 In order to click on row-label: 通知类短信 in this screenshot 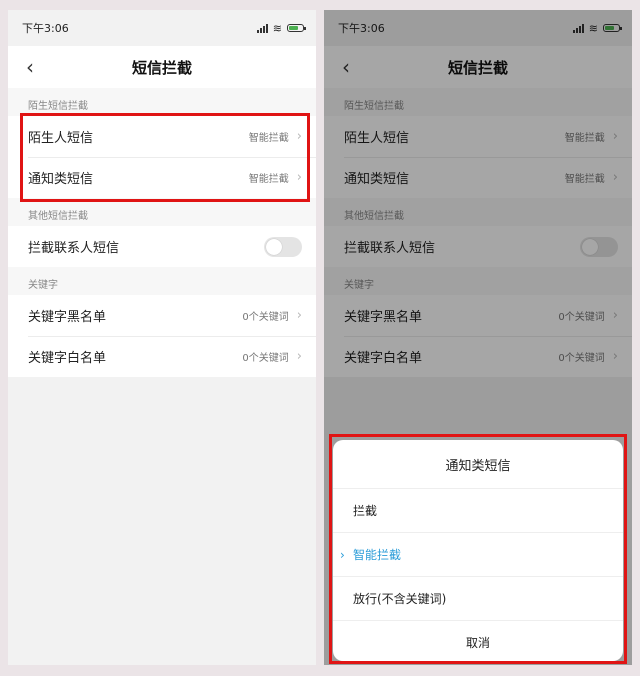, I will do `click(61, 179)`.